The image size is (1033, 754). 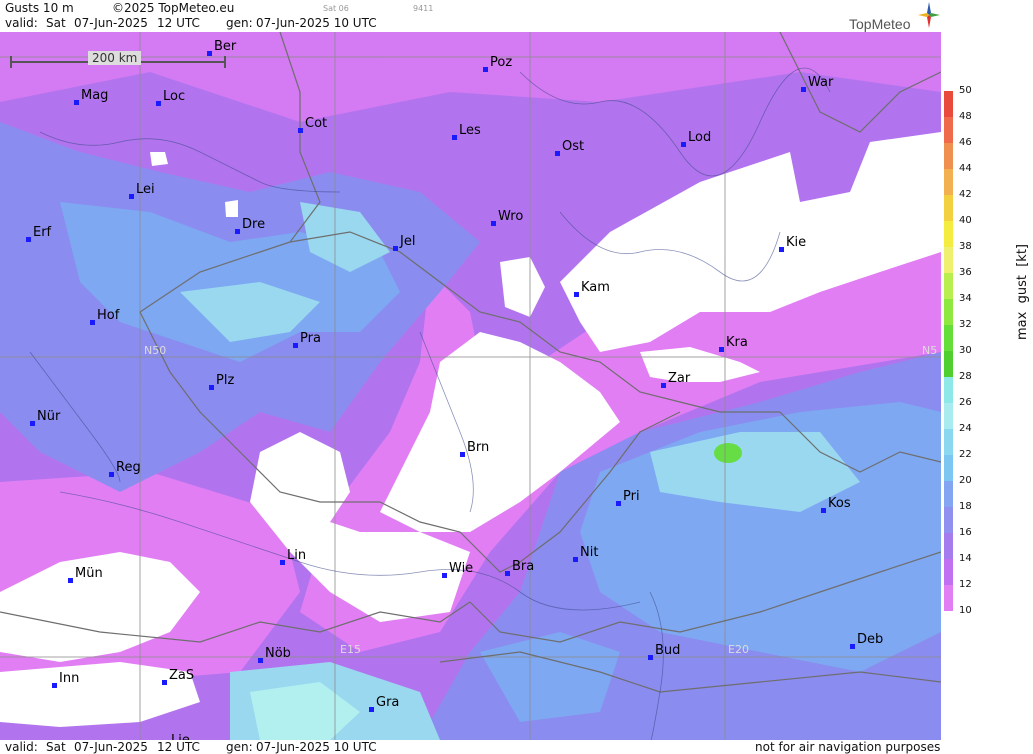 I want to click on footer-valid-time: 12 UTC, so click(x=178, y=747).